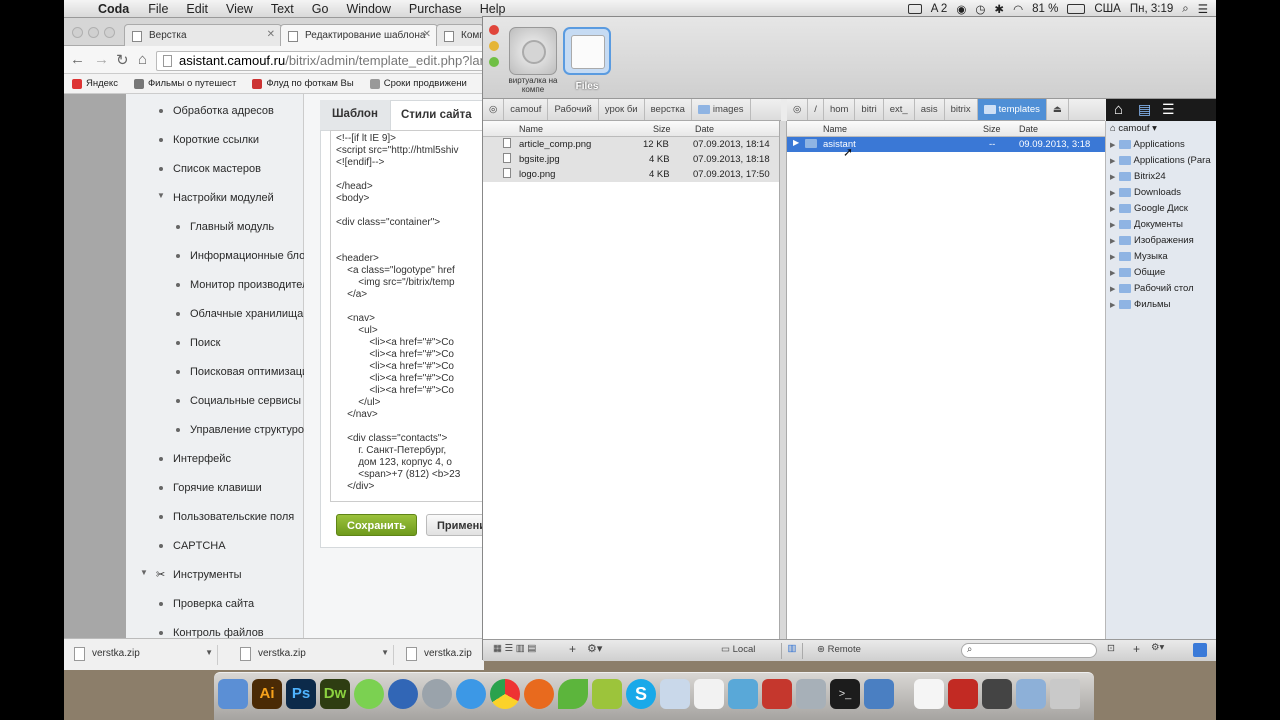  Describe the element at coordinates (997, 694) in the screenshot. I see `camera-icon` at that location.